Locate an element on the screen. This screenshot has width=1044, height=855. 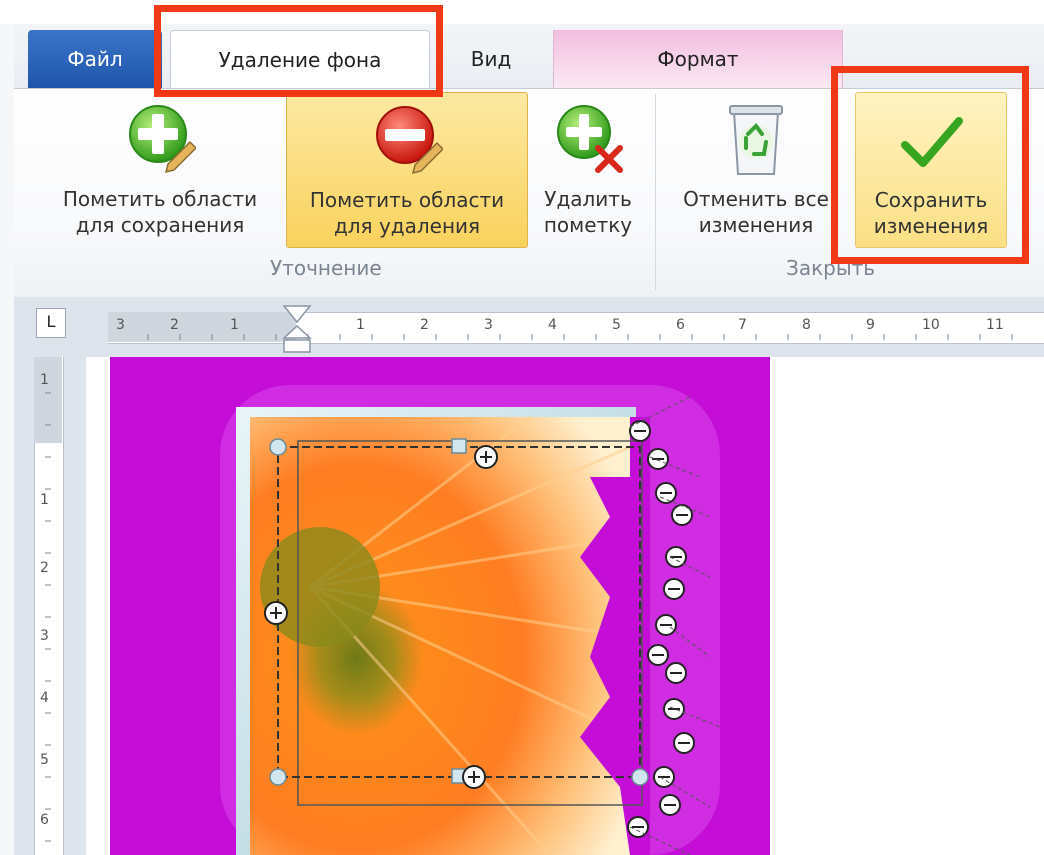
tab-selector-button: L is located at coordinates (51, 323).